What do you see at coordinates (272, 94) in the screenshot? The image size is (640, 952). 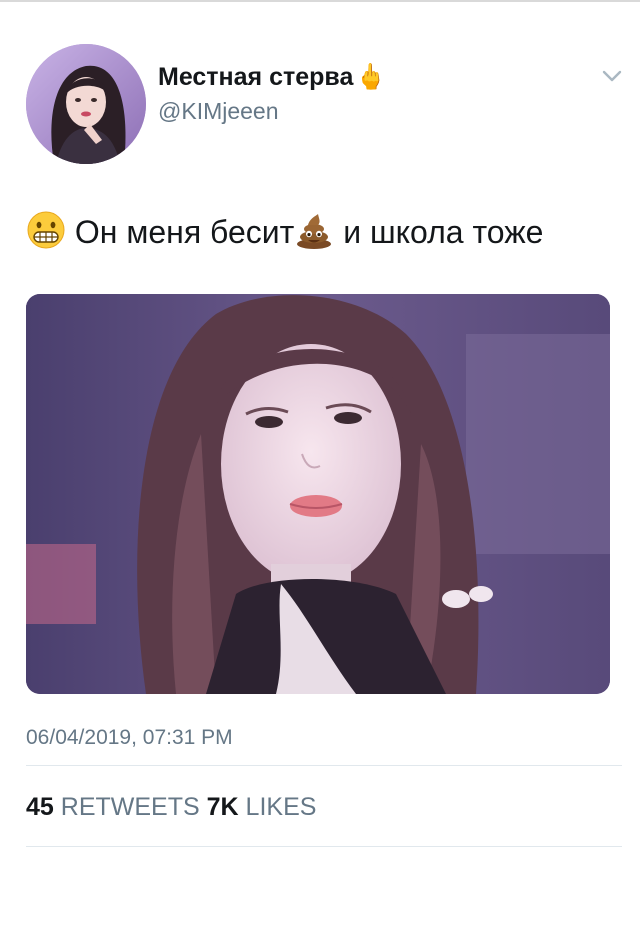 I see `author-names: Местная стерва🖕 @KIMjeeen` at bounding box center [272, 94].